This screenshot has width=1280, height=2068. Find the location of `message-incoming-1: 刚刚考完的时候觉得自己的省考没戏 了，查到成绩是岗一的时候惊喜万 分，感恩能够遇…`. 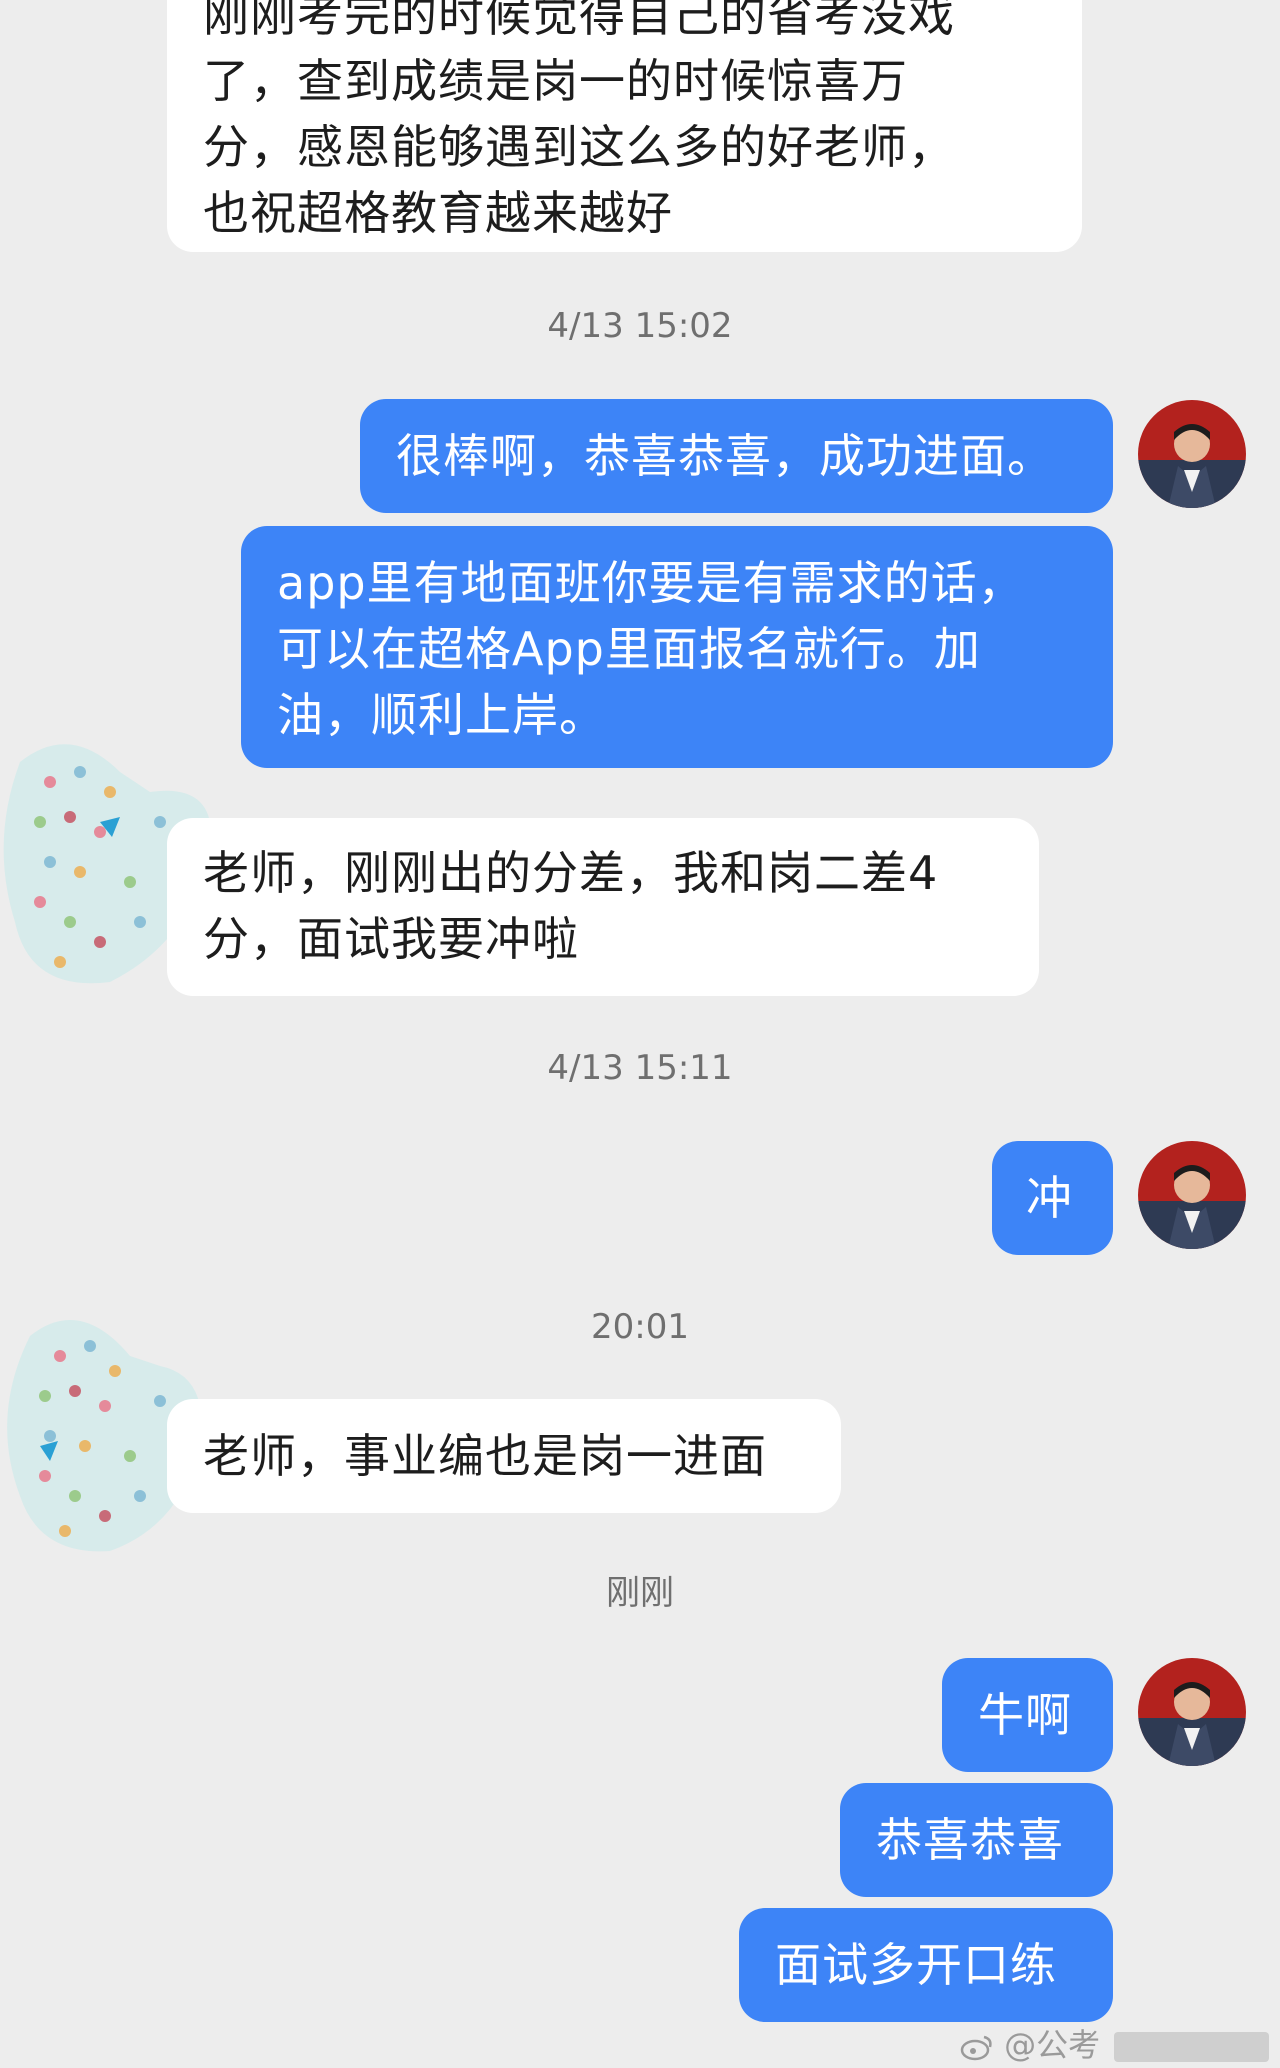

message-incoming-1: 刚刚考完的时候觉得自己的省考没戏 了，查到成绩是岗一的时候惊喜万 分，感恩能够遇… is located at coordinates (624, 126).